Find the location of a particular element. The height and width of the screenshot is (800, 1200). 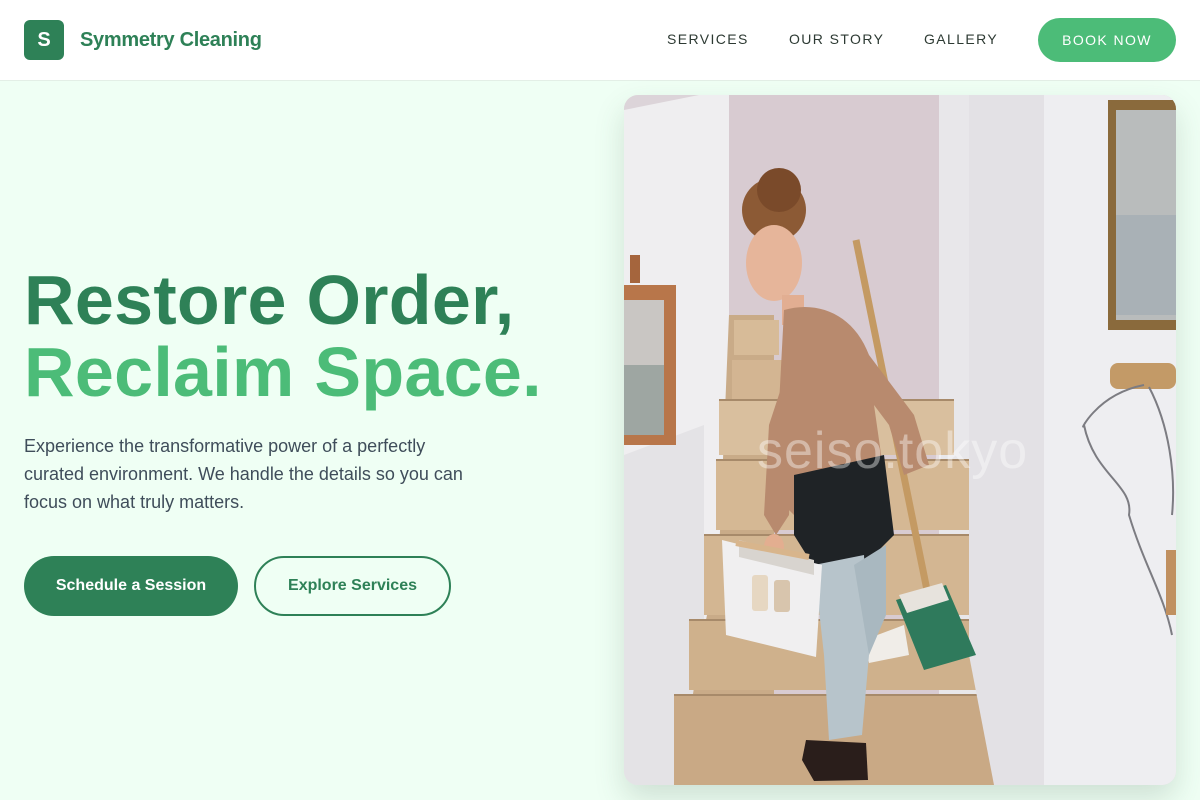

nav-link-our-story: OUR STORY is located at coordinates (836, 39).